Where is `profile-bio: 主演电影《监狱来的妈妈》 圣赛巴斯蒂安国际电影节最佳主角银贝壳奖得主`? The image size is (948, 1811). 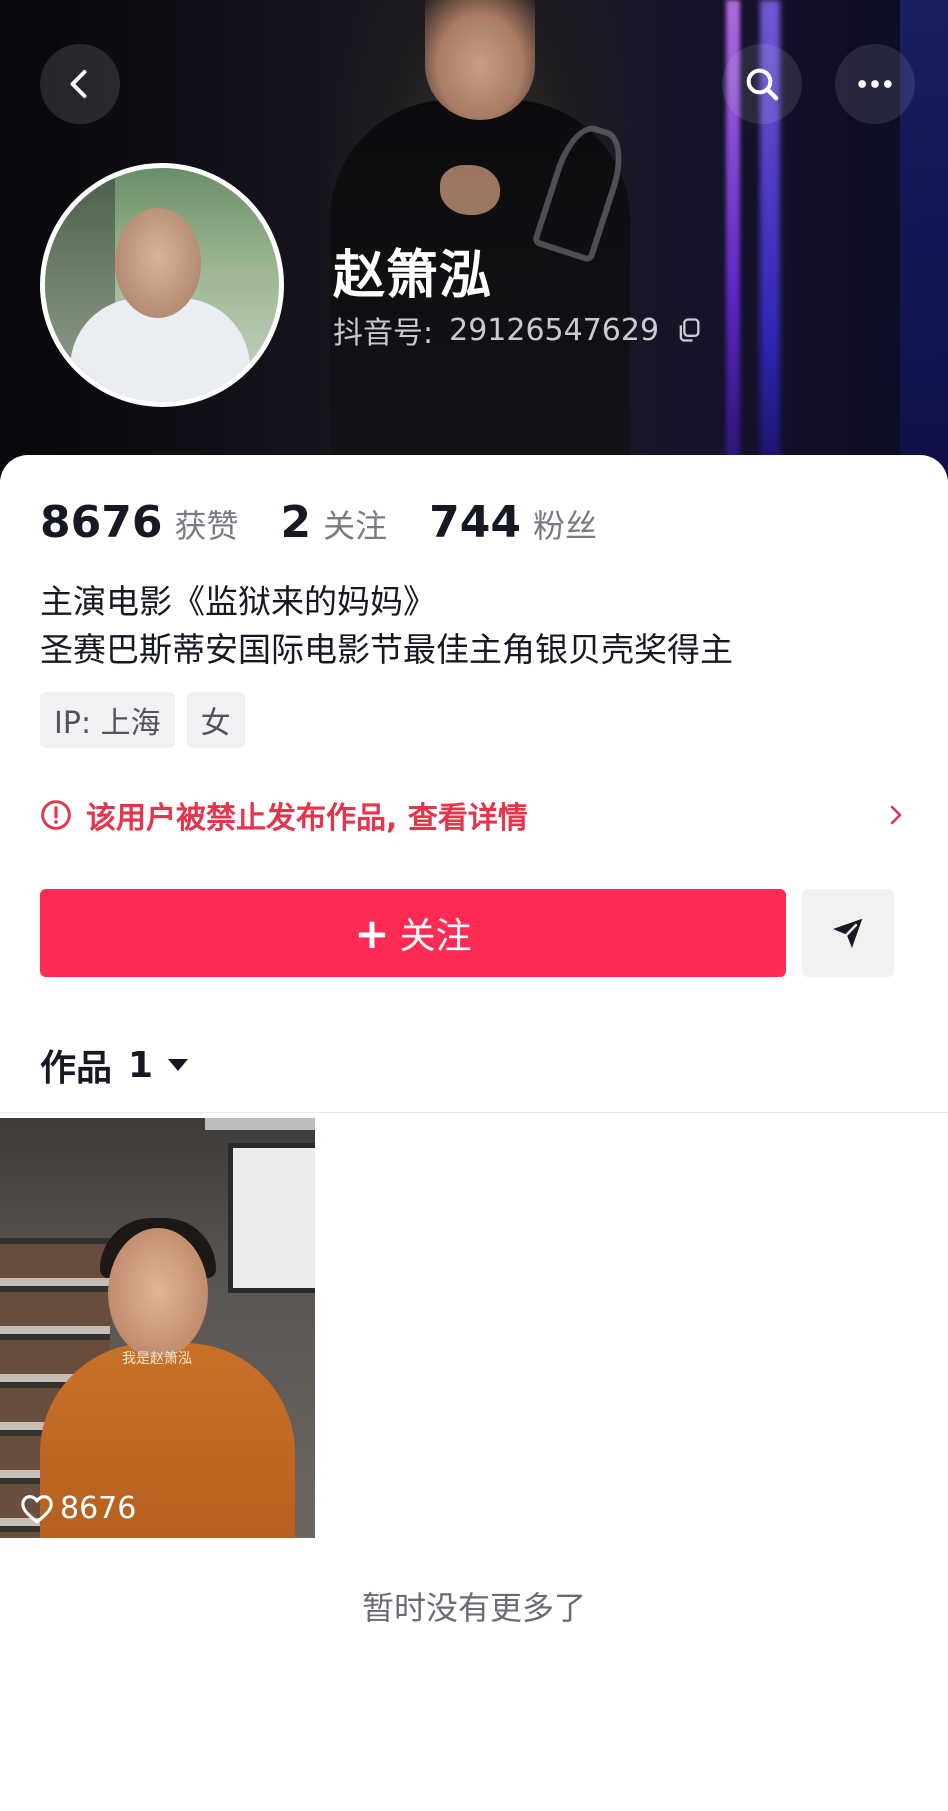 profile-bio: 主演电影《监狱来的妈妈》 圣赛巴斯蒂安国际电影节最佳主角银贝壳奖得主 is located at coordinates (386, 626).